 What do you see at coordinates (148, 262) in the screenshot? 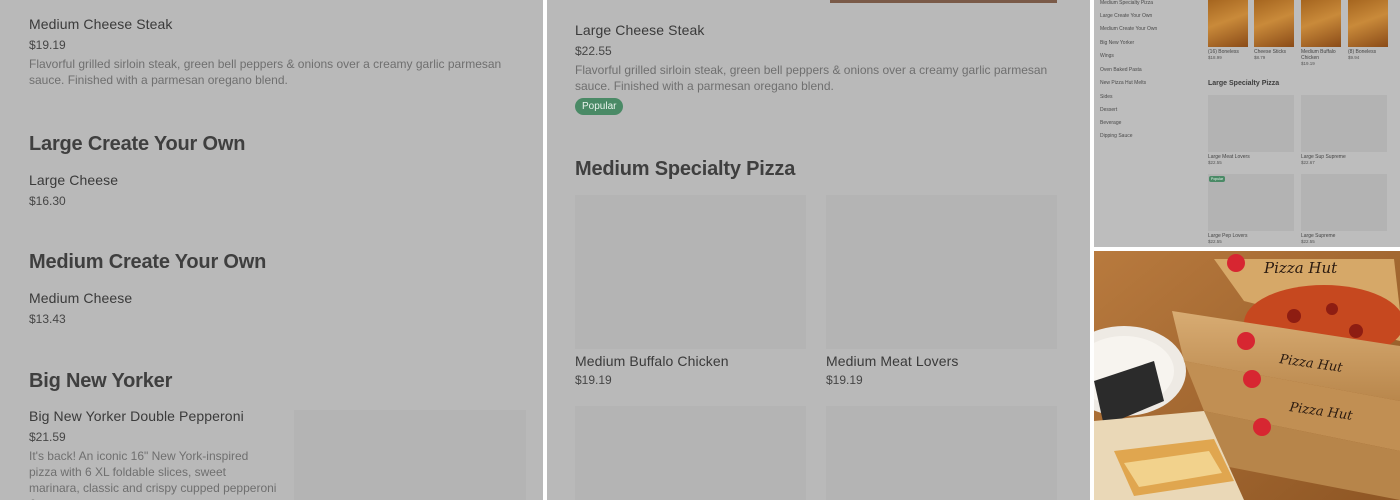
I see `section-title-medium-create-your-own: Medium Create Your Own` at bounding box center [148, 262].